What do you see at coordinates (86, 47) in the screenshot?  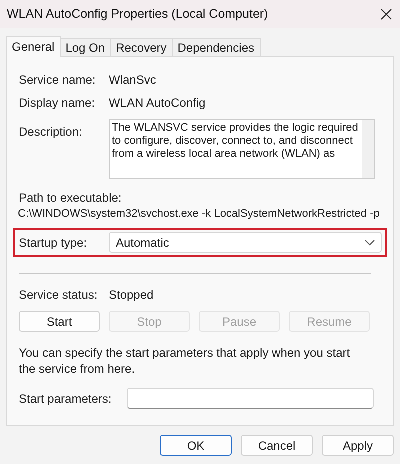 I see `tab: Log On` at bounding box center [86, 47].